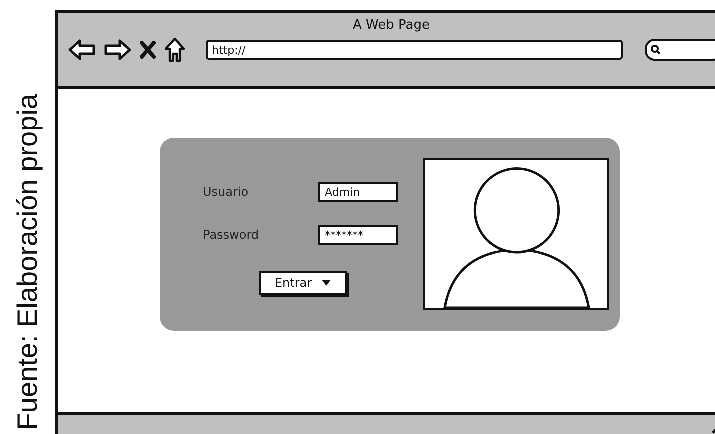 The width and height of the screenshot is (715, 434). I want to click on caret-icon, so click(327, 283).